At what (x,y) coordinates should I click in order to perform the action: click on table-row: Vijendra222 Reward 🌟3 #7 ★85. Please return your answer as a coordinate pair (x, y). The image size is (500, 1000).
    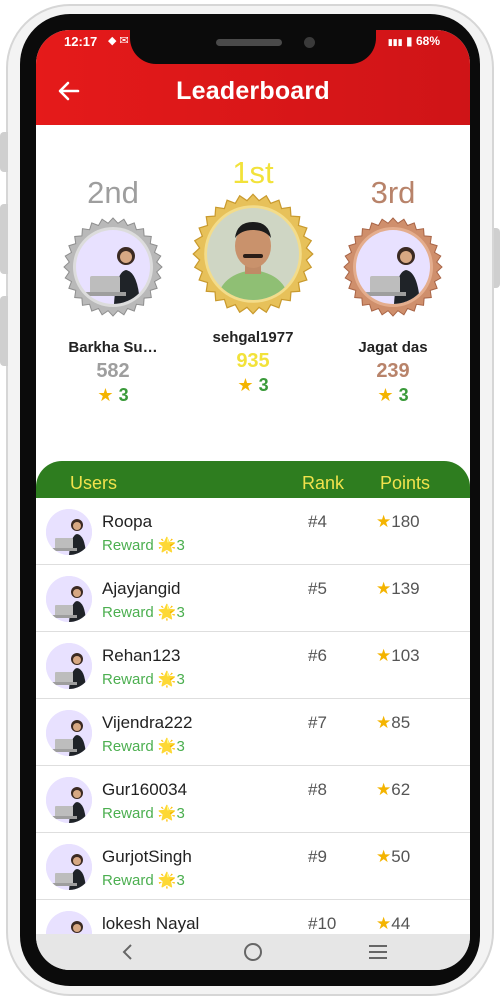
    Looking at the image, I should click on (253, 732).